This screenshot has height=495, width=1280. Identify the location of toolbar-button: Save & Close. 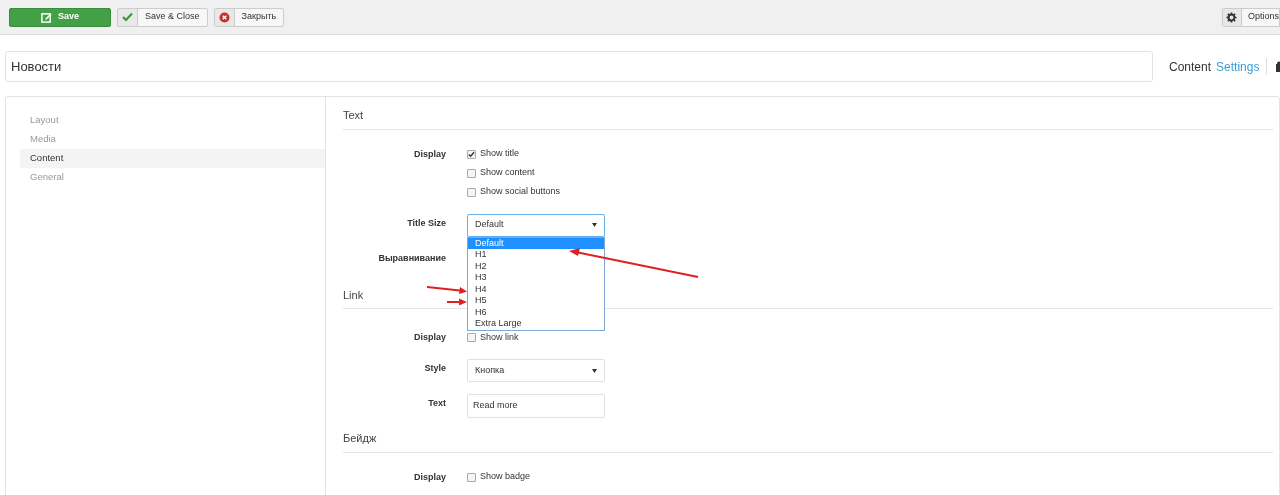
(162, 17).